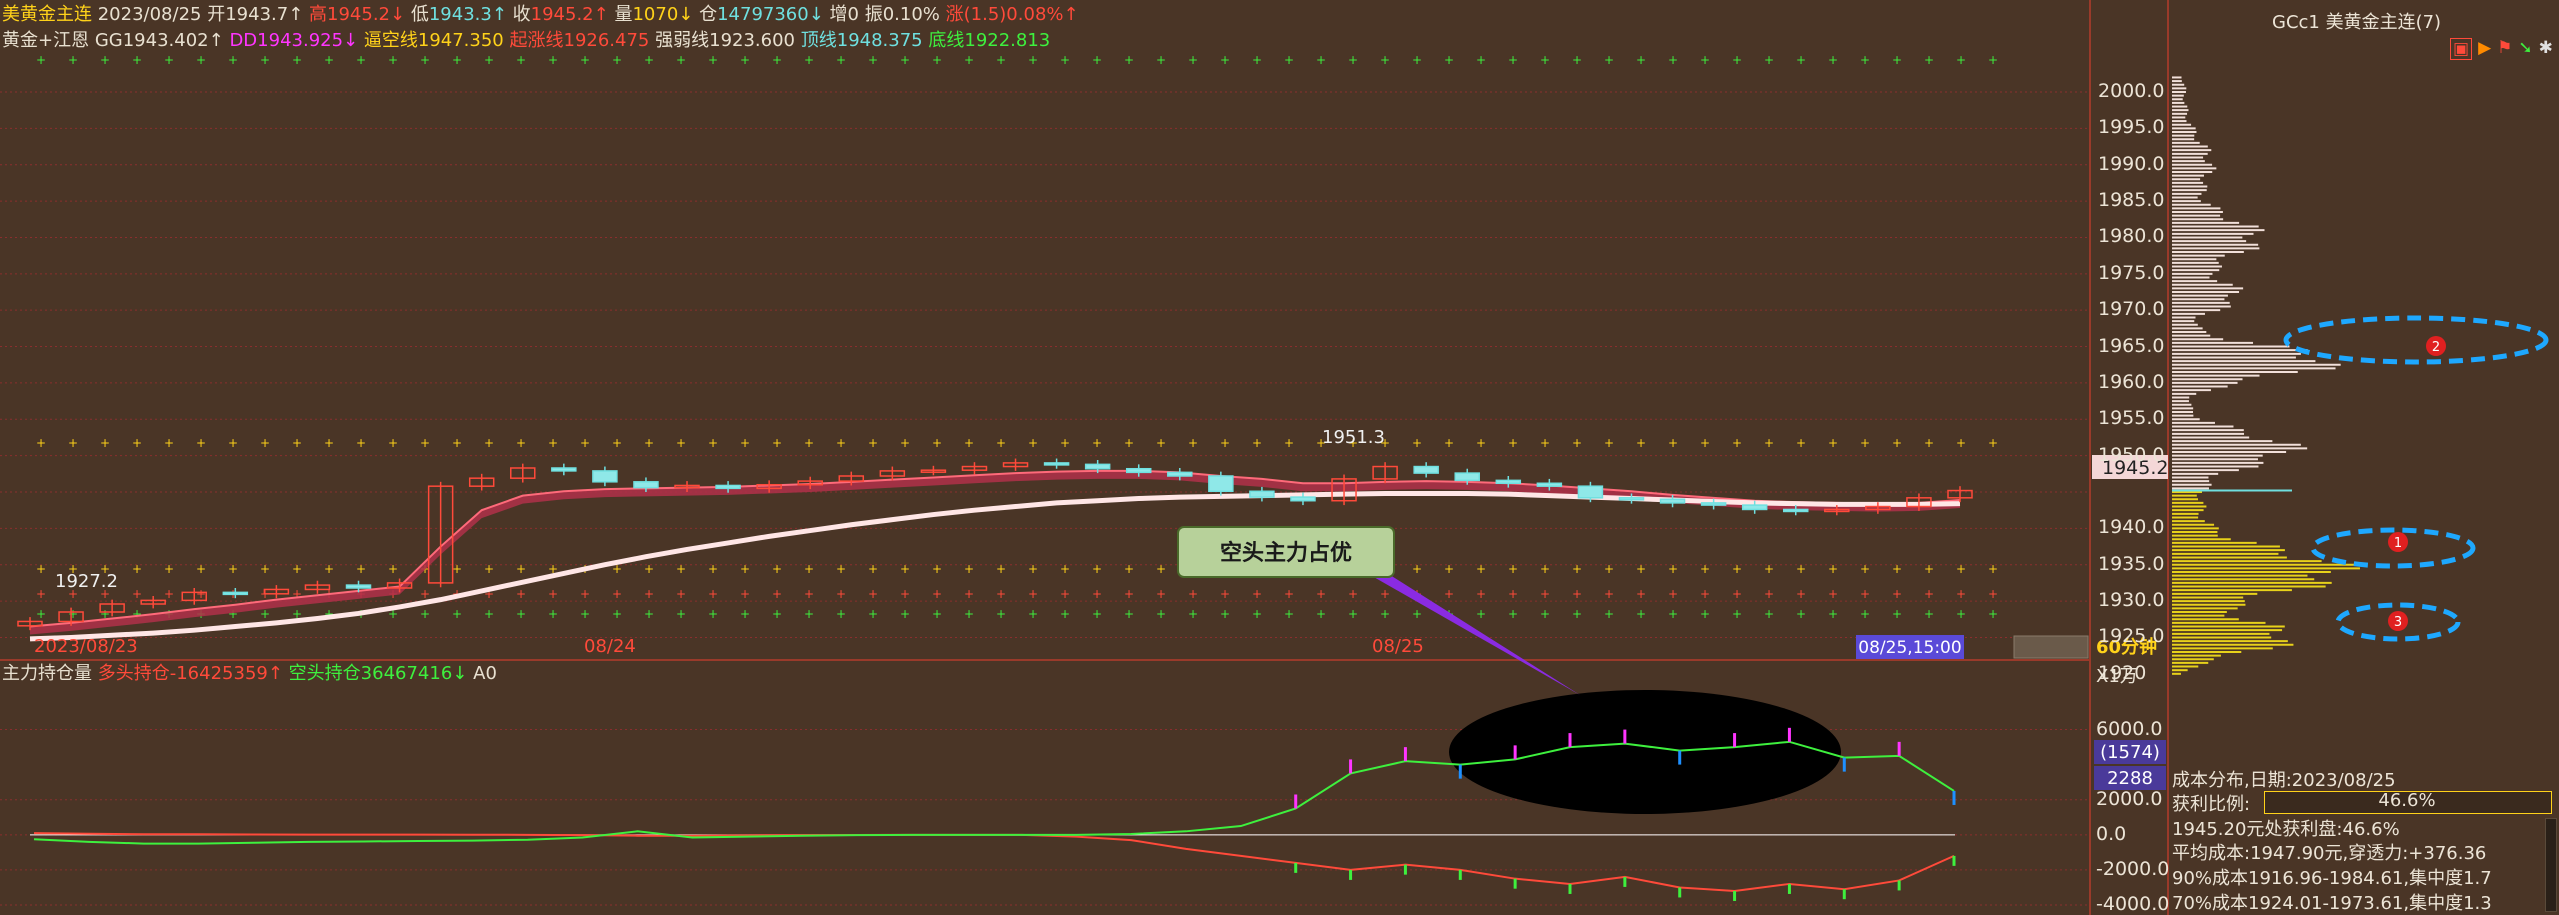 The height and width of the screenshot is (915, 2559). I want to click on qr-value: 1923.600, so click(752, 40).